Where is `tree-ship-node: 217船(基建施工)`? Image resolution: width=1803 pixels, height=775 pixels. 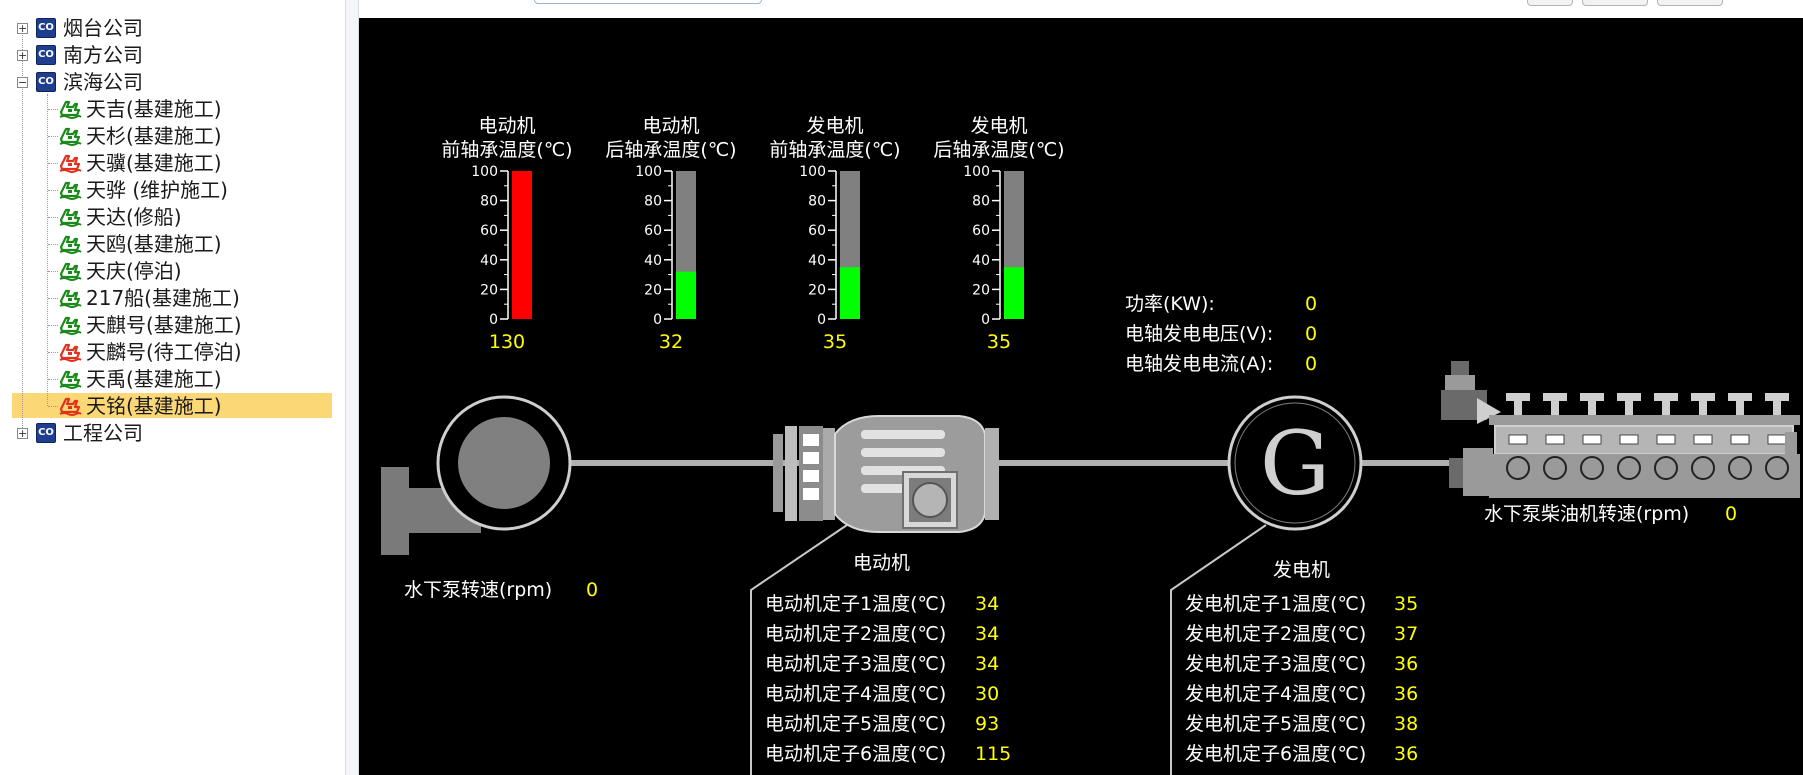
tree-ship-node: 217船(基建施工) is located at coordinates (170, 298).